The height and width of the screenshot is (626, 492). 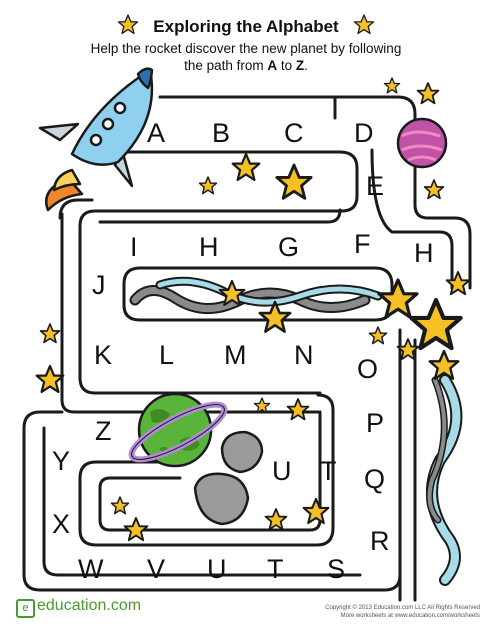 What do you see at coordinates (288, 247) in the screenshot?
I see `letter-g: G` at bounding box center [288, 247].